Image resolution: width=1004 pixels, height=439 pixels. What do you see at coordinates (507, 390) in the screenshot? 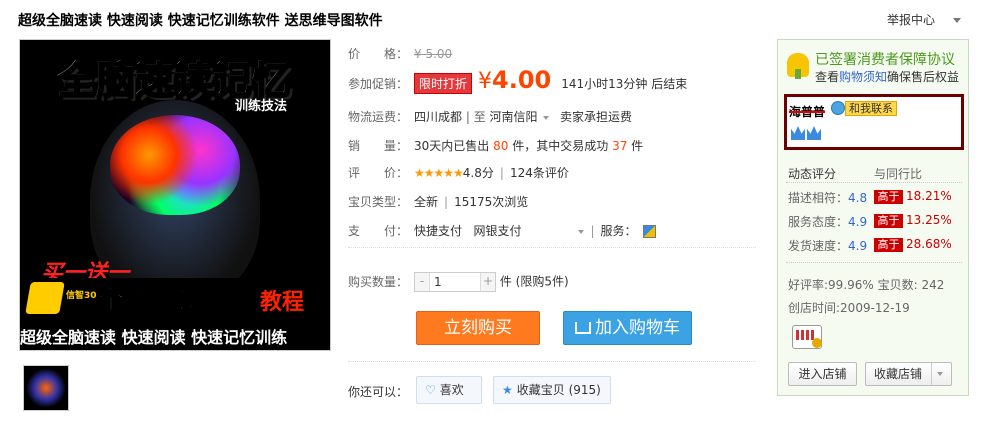
I see `star-icon: ★` at bounding box center [507, 390].